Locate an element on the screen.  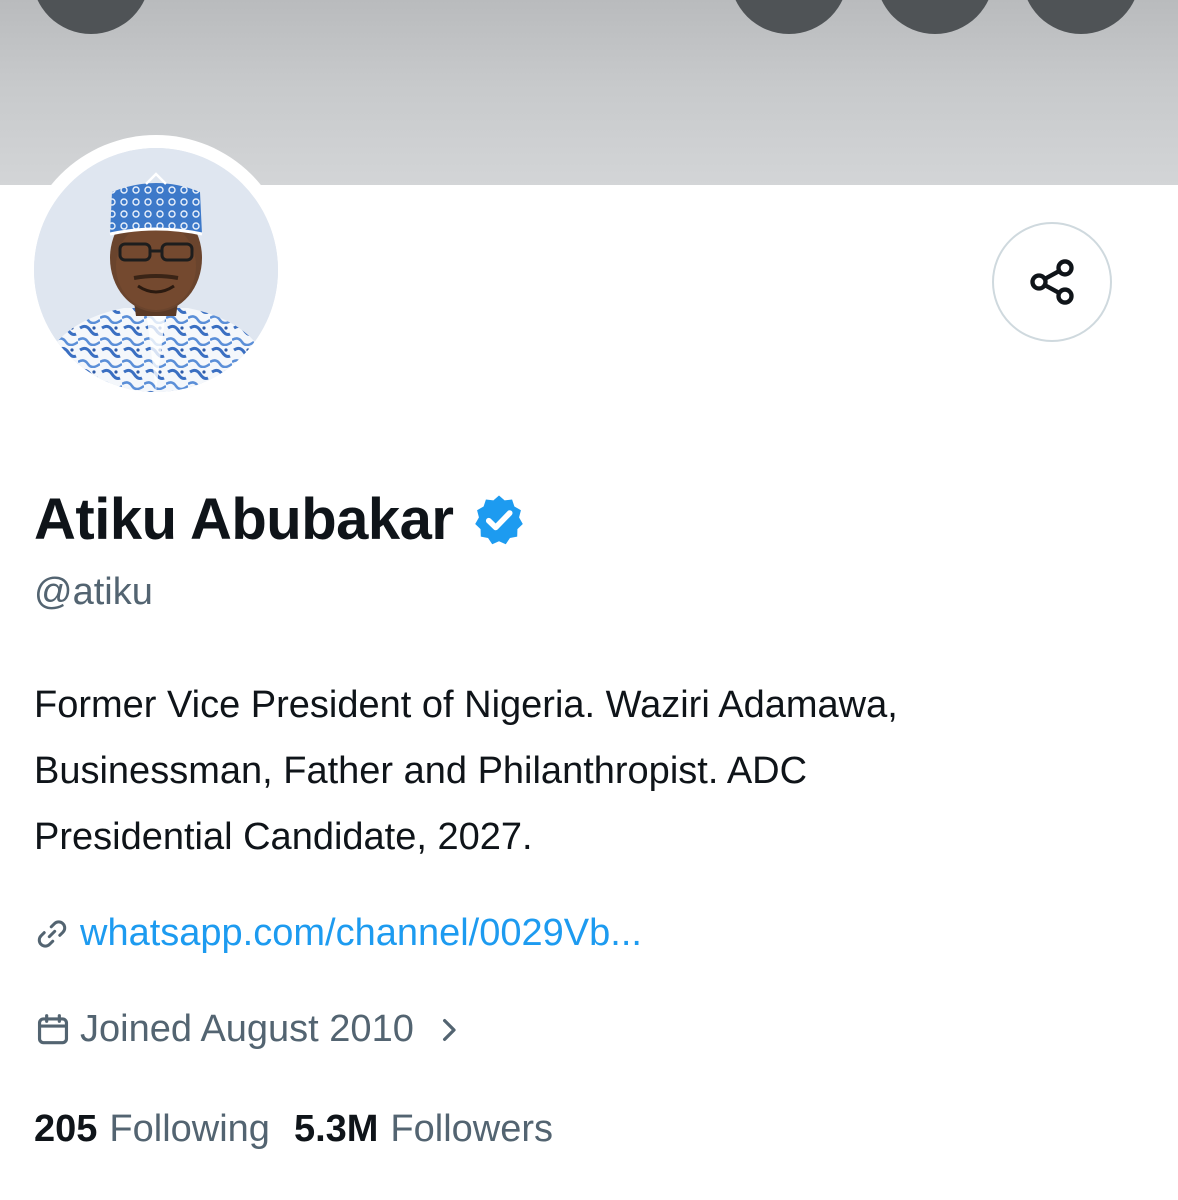
following-stat: 205 Following is located at coordinates (152, 1129).